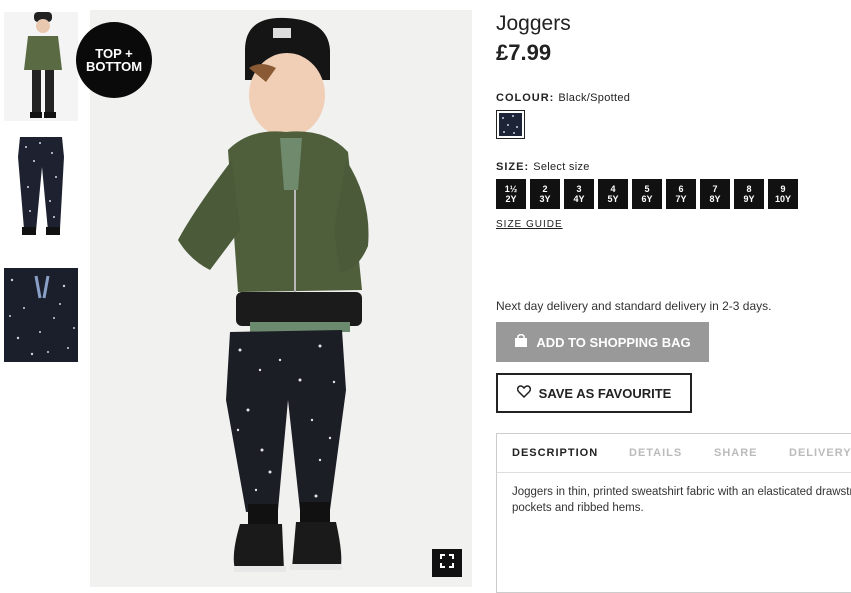 The width and height of the screenshot is (851, 593). Describe the element at coordinates (555, 453) in the screenshot. I see `tab-description: DESCRIPTION` at that location.